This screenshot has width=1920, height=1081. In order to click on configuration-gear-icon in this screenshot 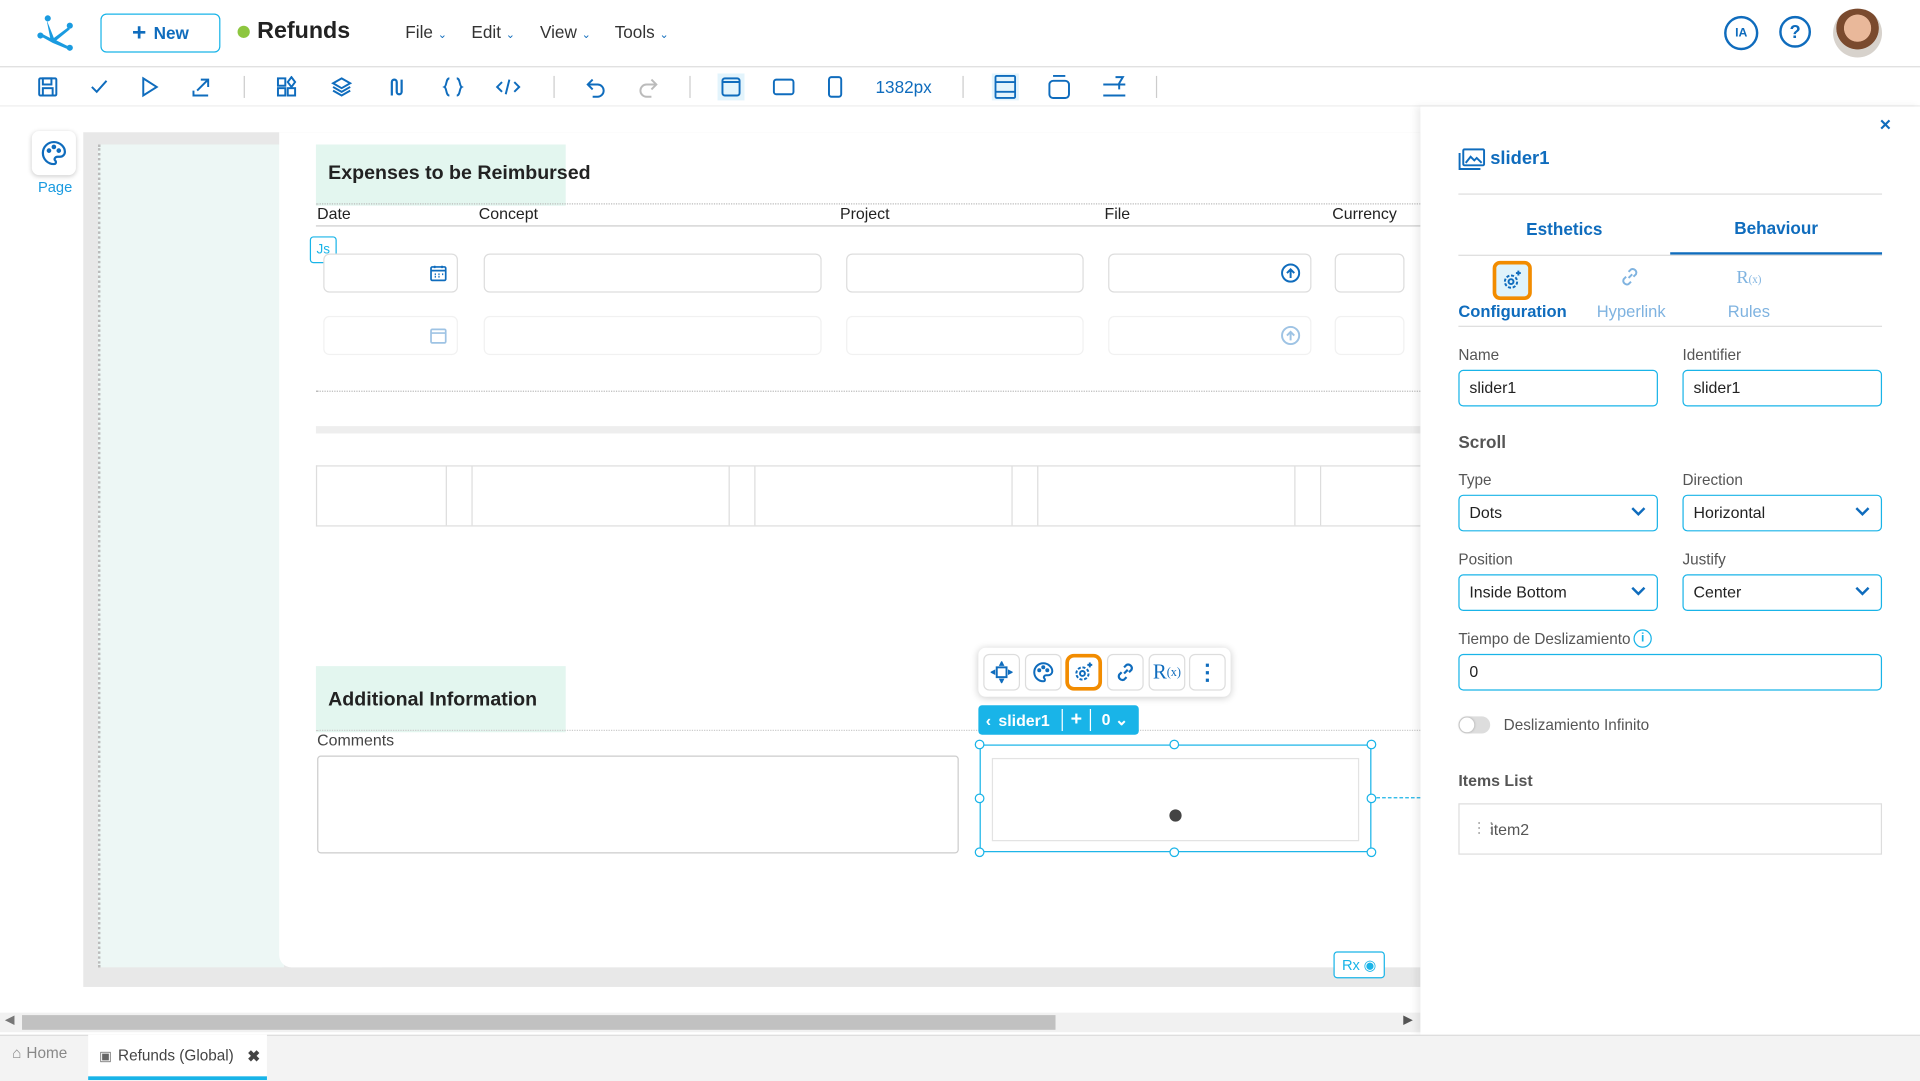, I will do `click(1084, 672)`.